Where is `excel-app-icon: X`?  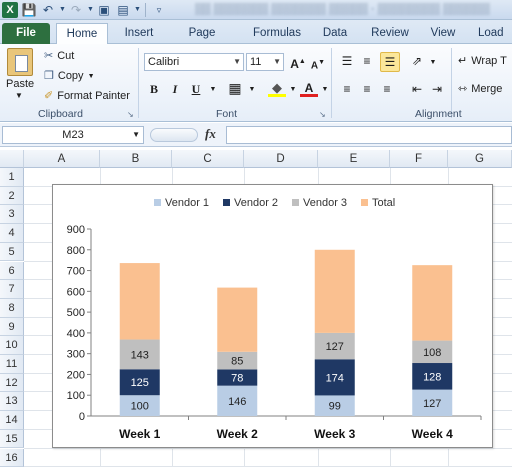
excel-app-icon: X is located at coordinates (10, 10).